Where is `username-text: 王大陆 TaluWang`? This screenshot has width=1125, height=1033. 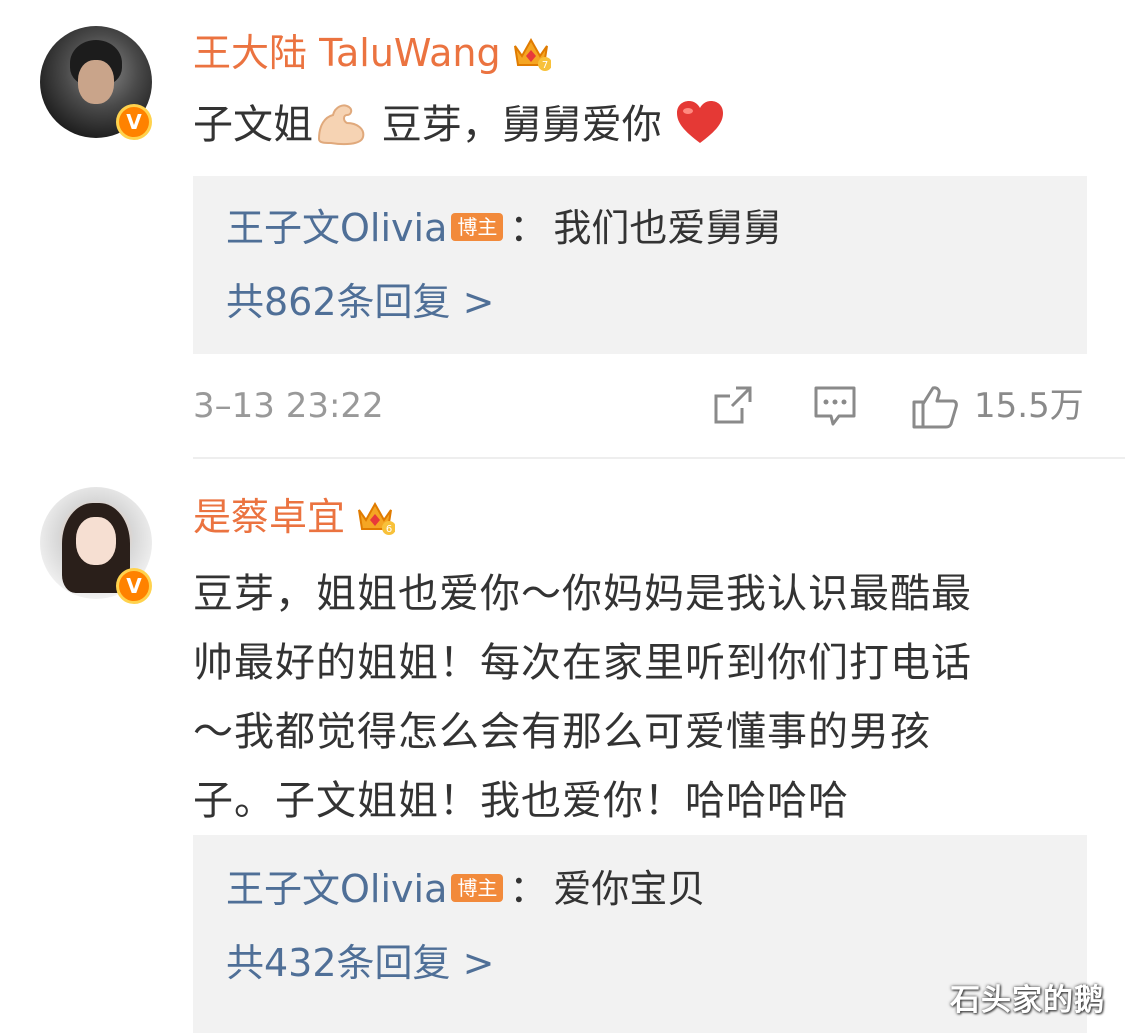 username-text: 王大陆 TaluWang is located at coordinates (347, 53).